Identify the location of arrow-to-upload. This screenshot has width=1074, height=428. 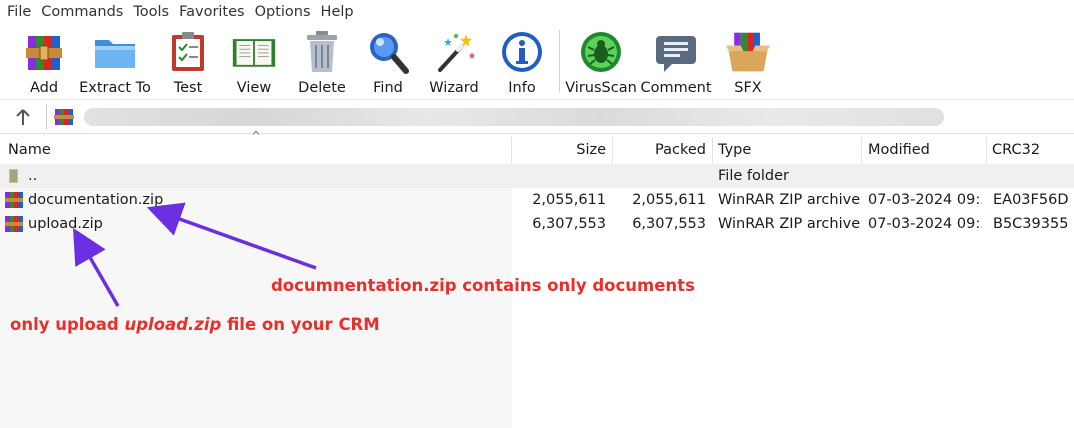
(96, 267).